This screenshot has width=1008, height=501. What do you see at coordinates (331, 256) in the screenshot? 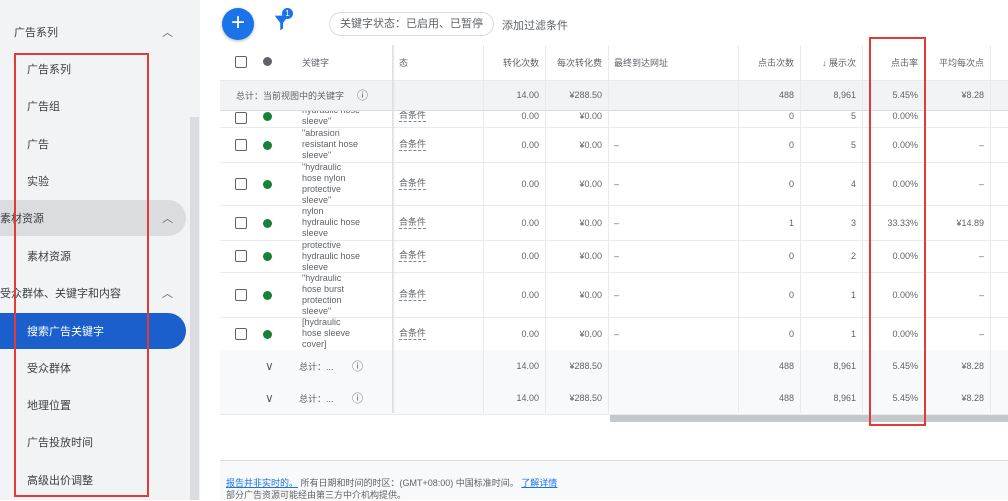
I see `keyword-text: protective hydraulic hose sleeve` at bounding box center [331, 256].